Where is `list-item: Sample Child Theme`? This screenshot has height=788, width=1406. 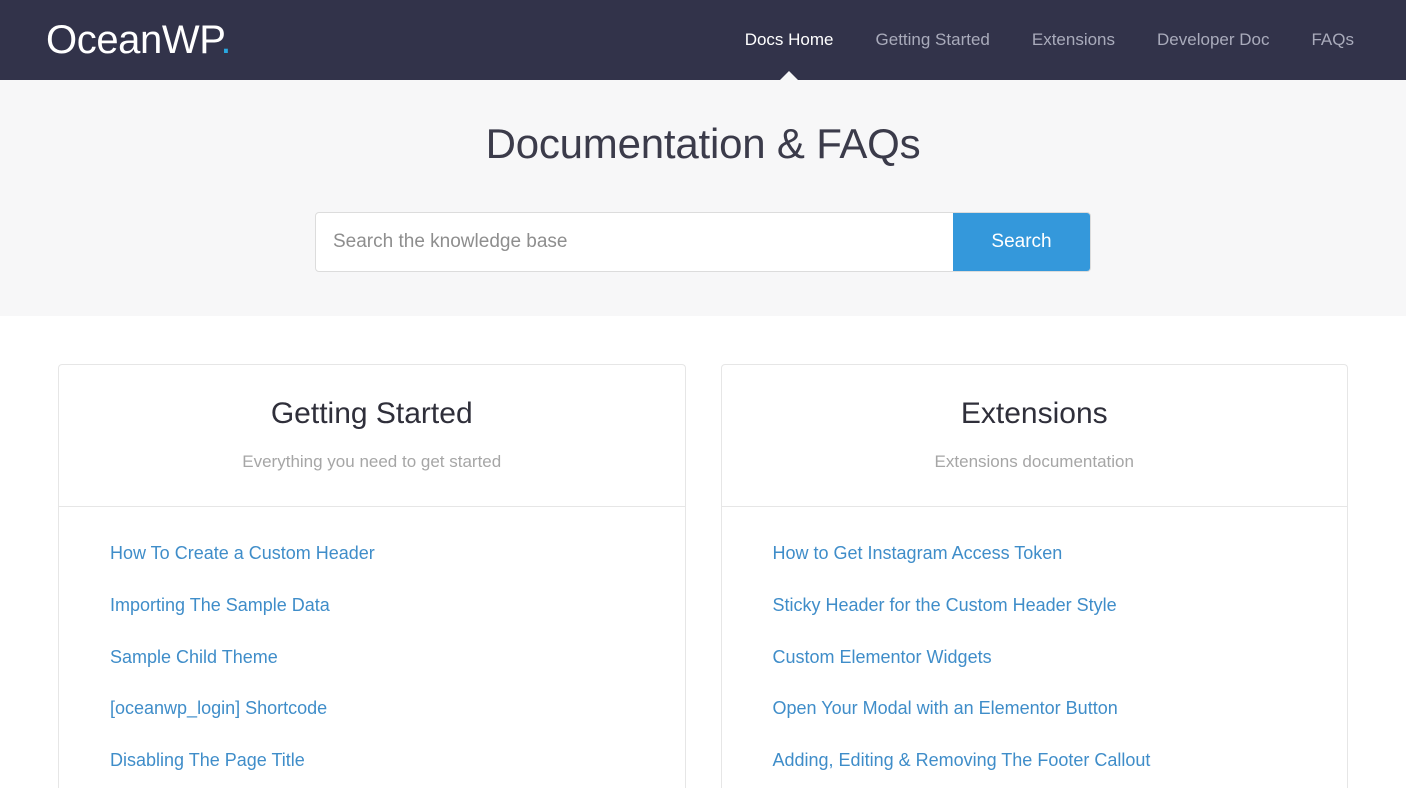
list-item: Sample Child Theme is located at coordinates (397, 658).